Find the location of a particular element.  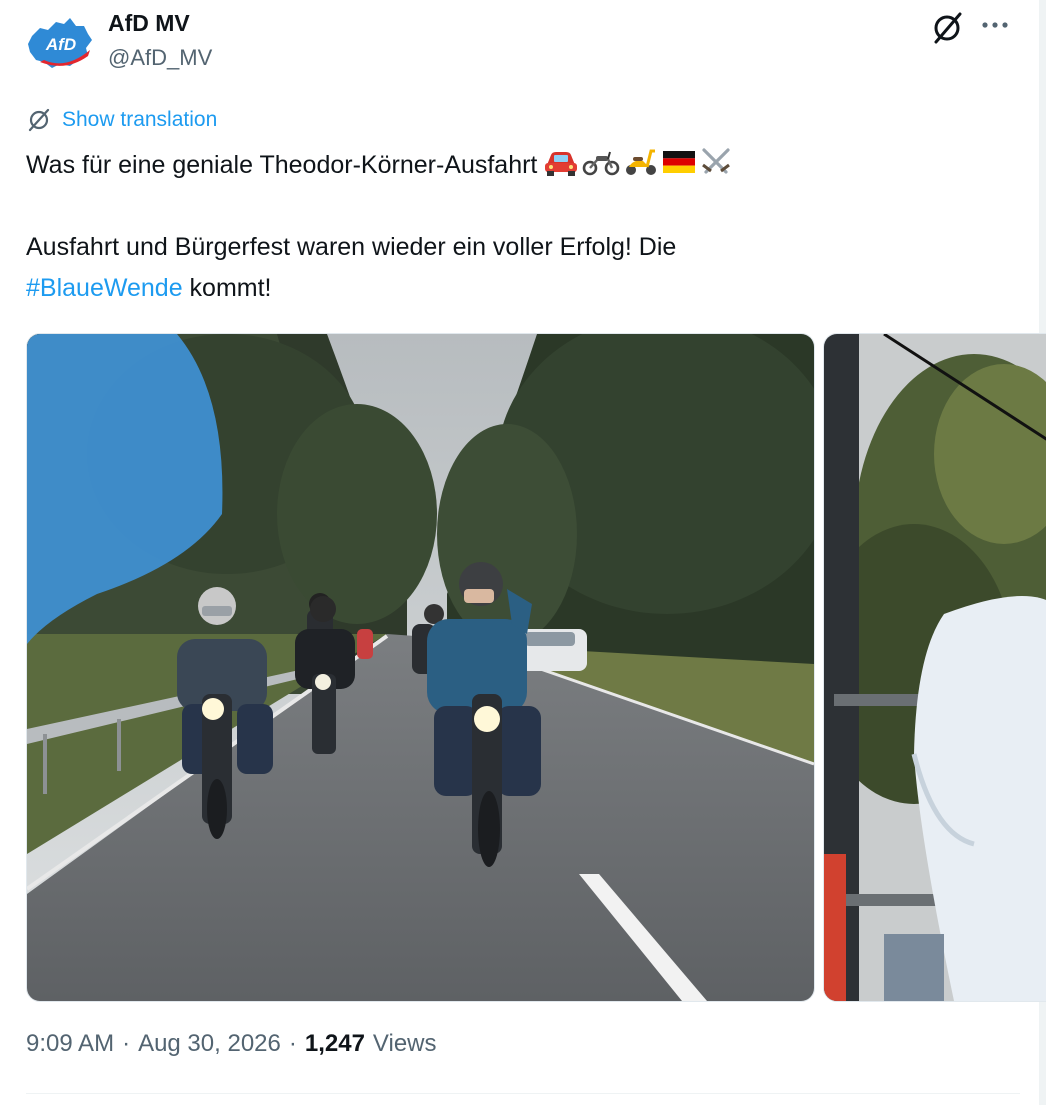

author-name: AfD MV is located at coordinates (149, 23).